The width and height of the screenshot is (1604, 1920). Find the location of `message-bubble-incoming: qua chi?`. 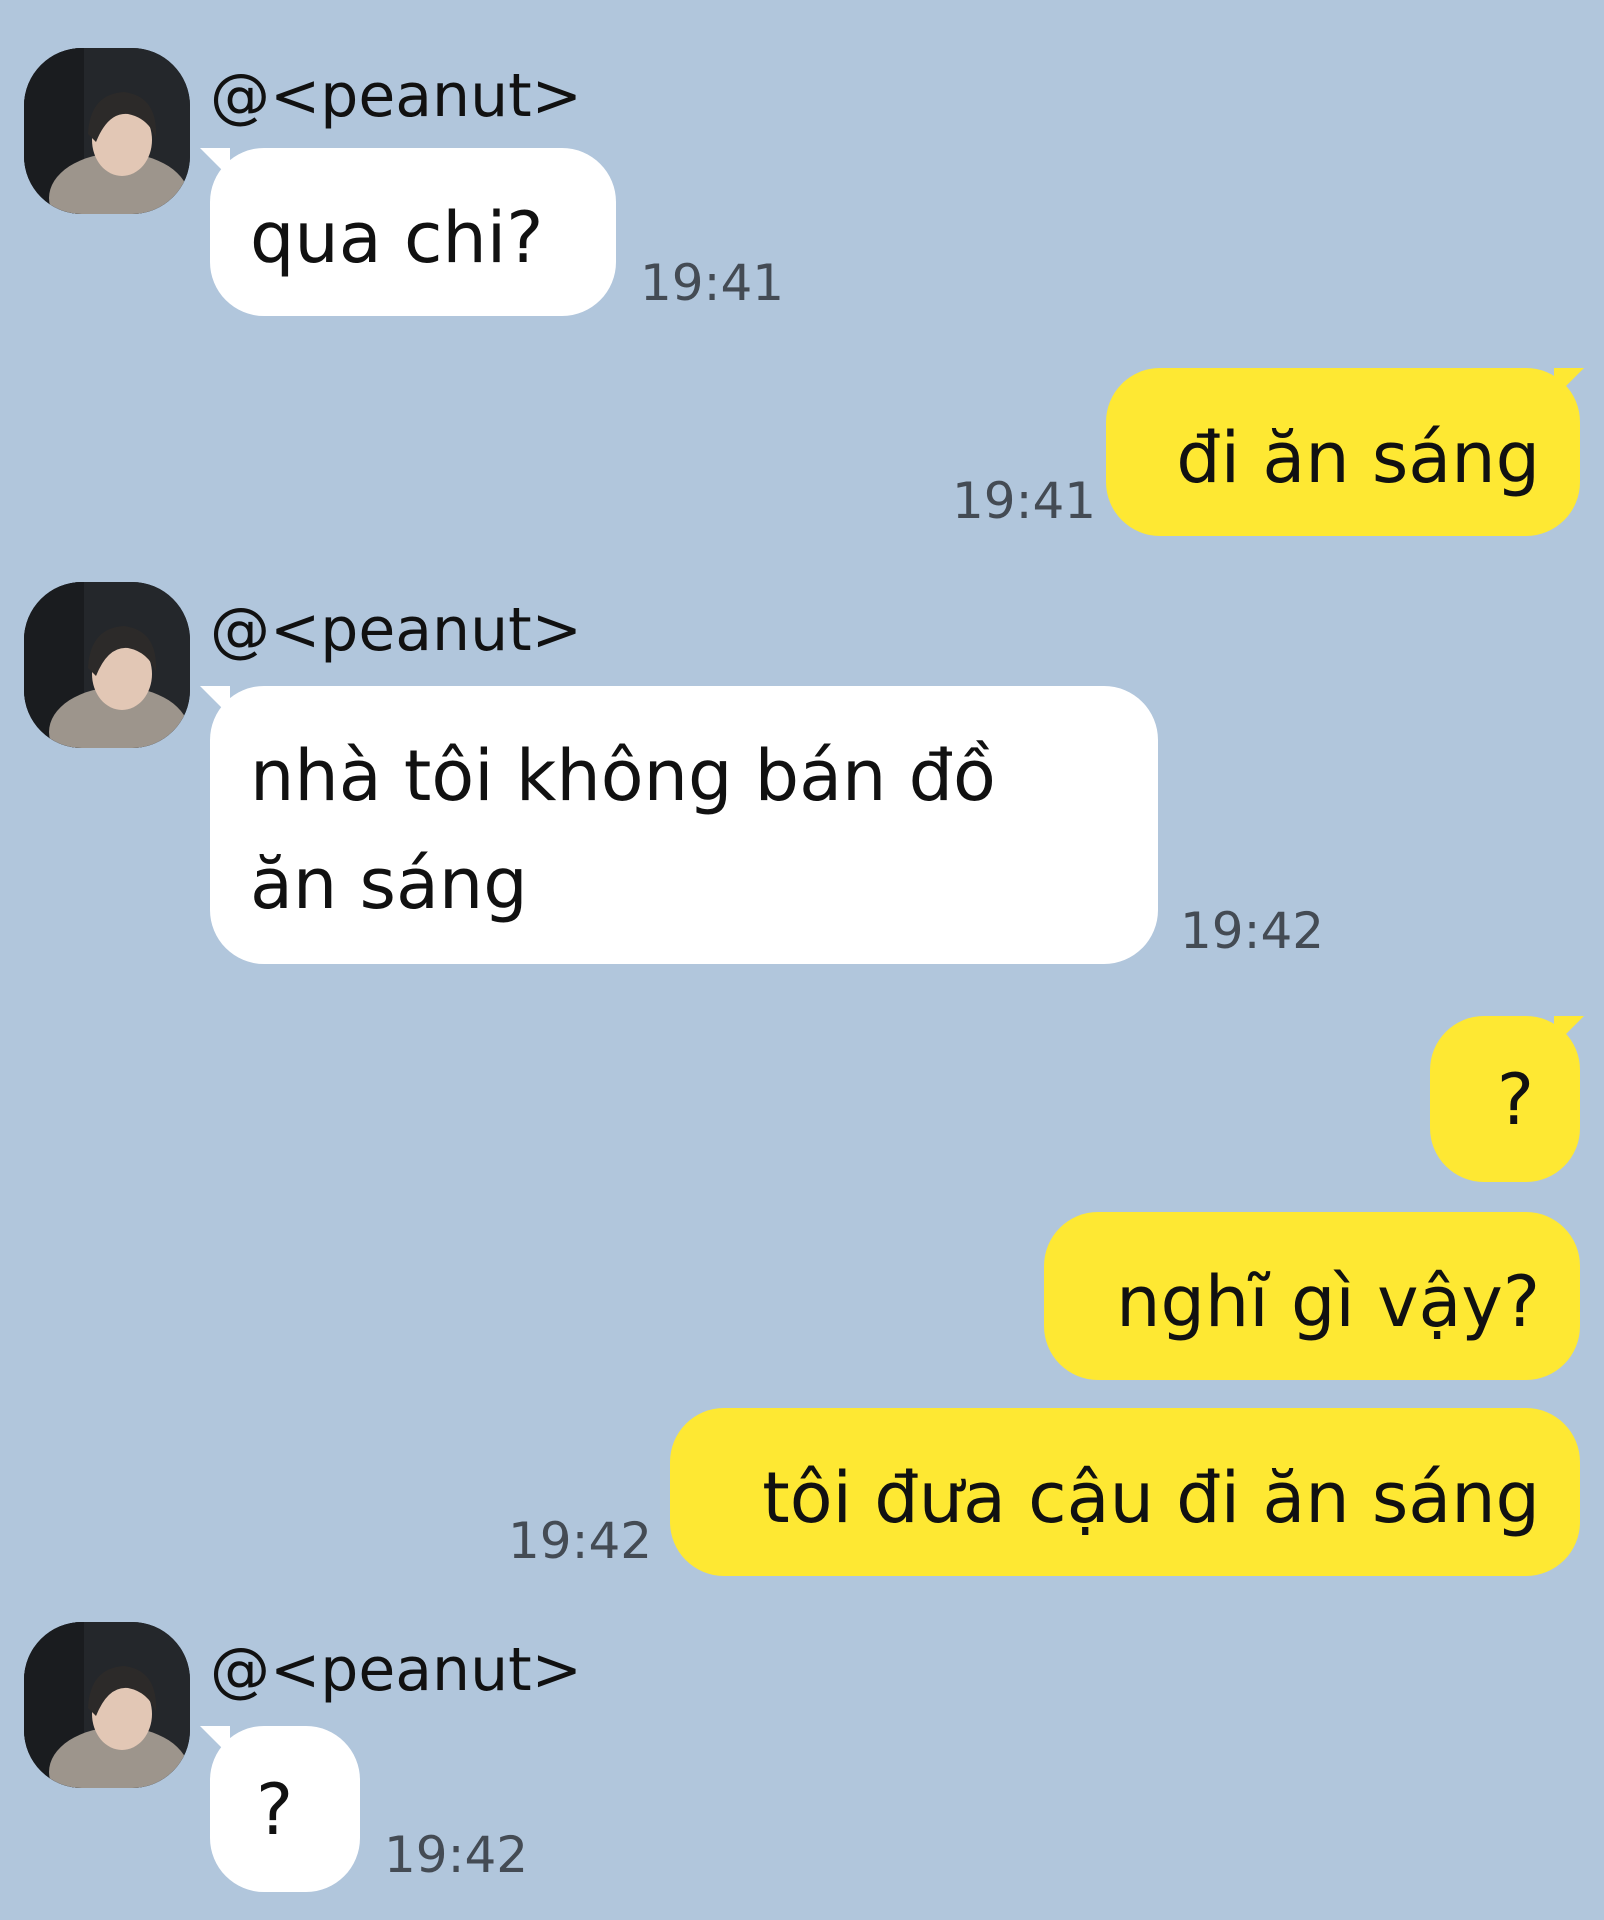

message-bubble-incoming: qua chi? is located at coordinates (413, 232).